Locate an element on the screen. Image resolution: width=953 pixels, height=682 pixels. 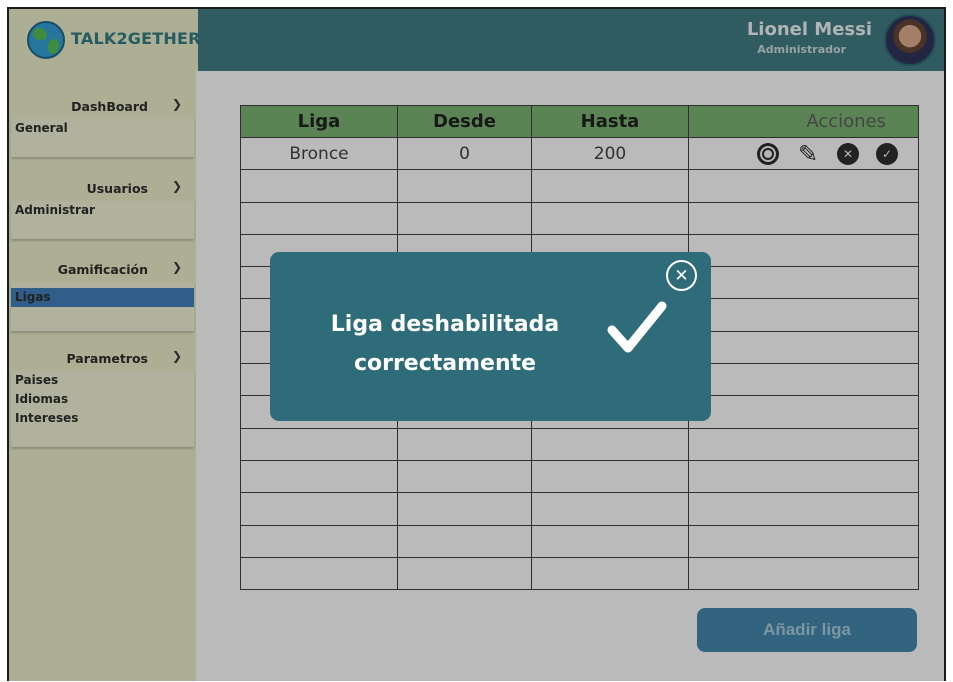
dialog-message: Liga deshabilitada correctamente is located at coordinates (445, 344).